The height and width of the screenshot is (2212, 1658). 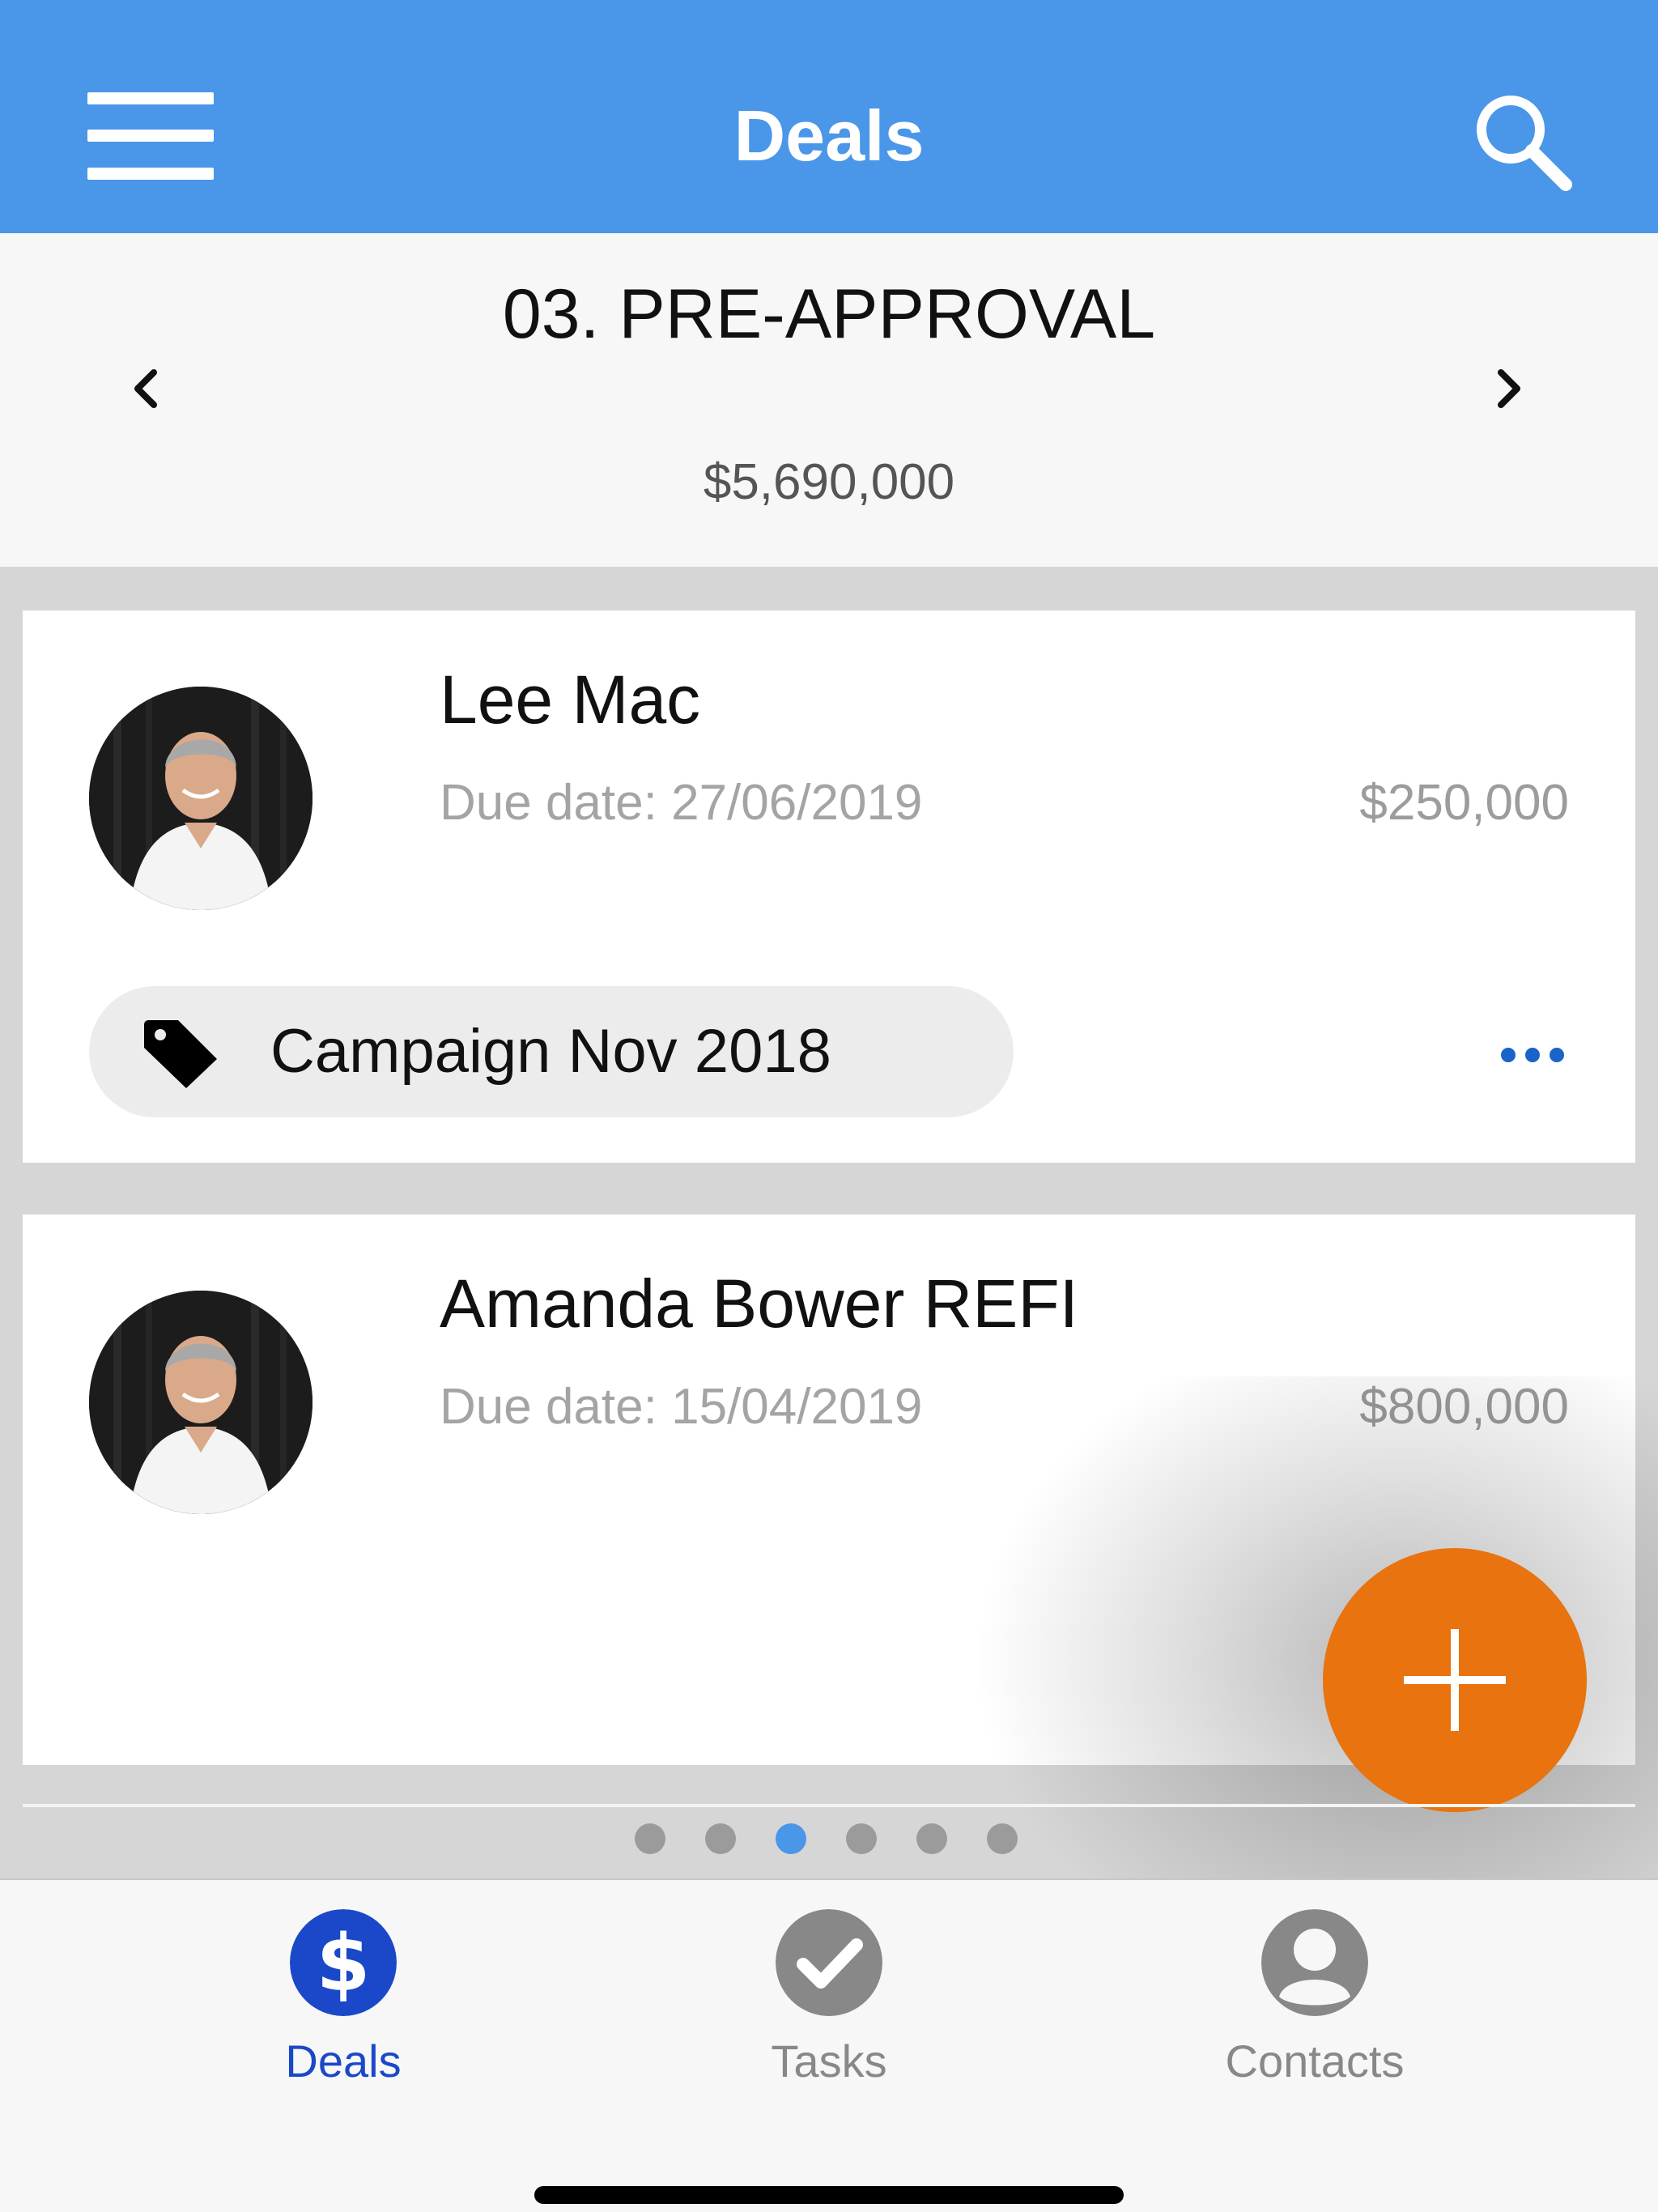 What do you see at coordinates (1314, 1963) in the screenshot?
I see `person-icon` at bounding box center [1314, 1963].